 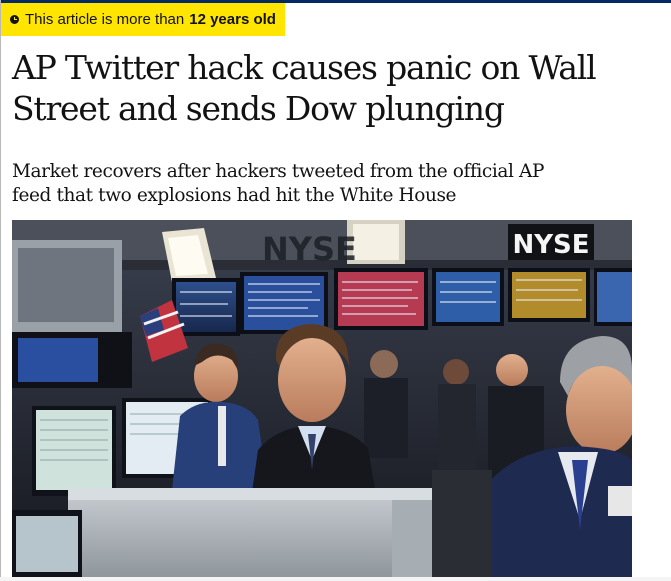 I want to click on age-warning-prefix: This article is more than, so click(x=105, y=19).